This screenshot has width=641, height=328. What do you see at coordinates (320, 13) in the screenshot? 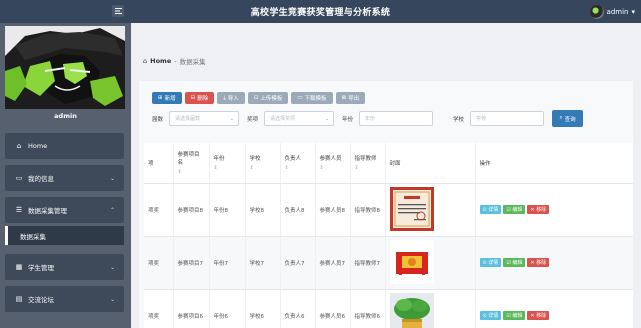
I see `app-title: 高校学生竞赛获奖管理与分析系统` at bounding box center [320, 13].